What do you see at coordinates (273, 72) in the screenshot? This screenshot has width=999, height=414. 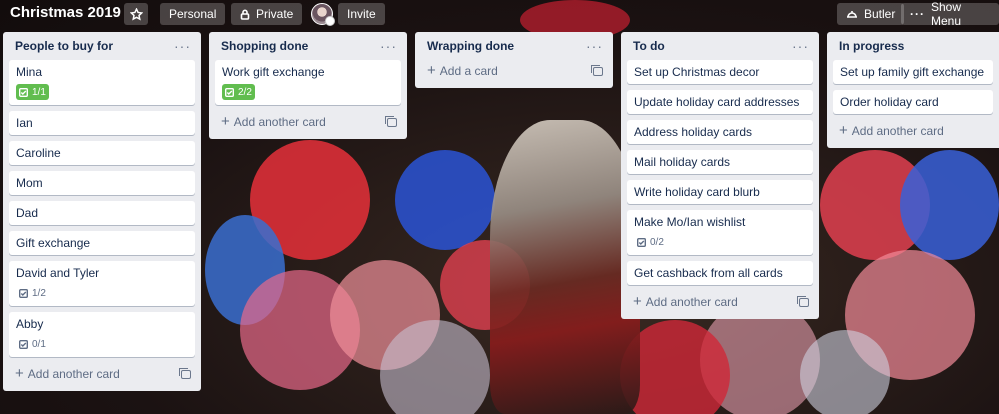 I see `card-title: Work gift exchange` at bounding box center [273, 72].